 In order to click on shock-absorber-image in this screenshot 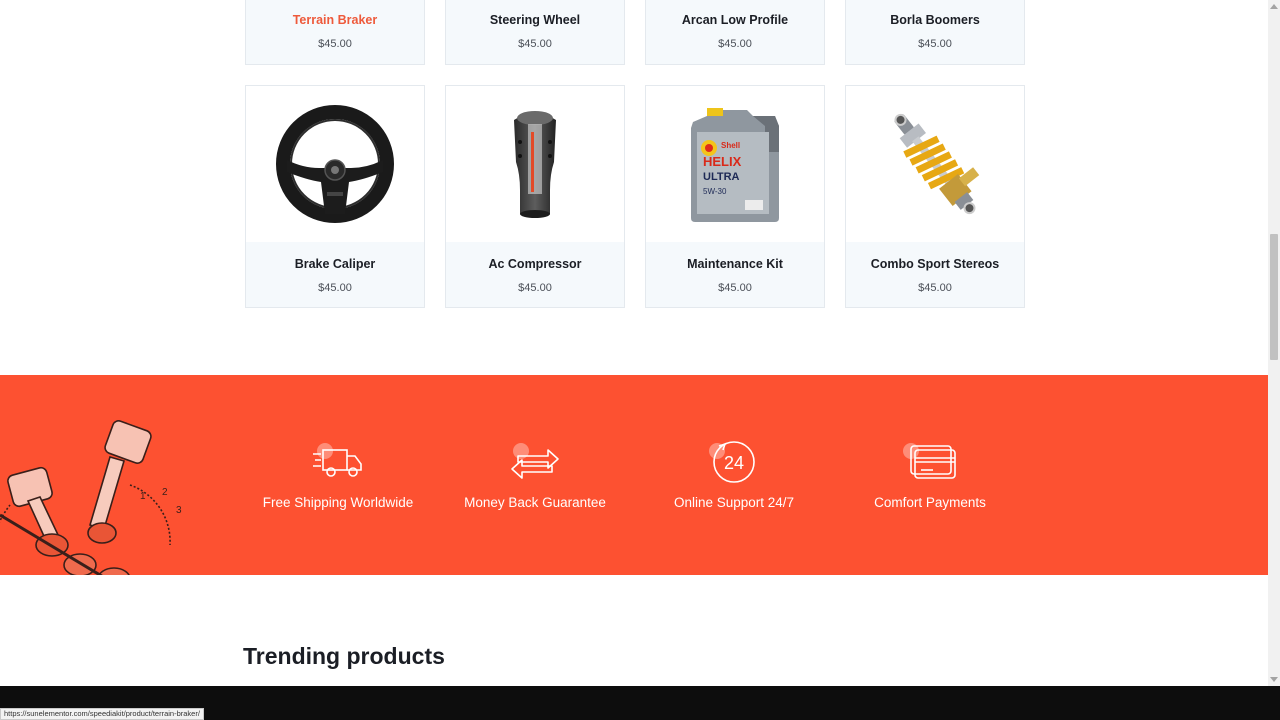, I will do `click(937, 164)`.